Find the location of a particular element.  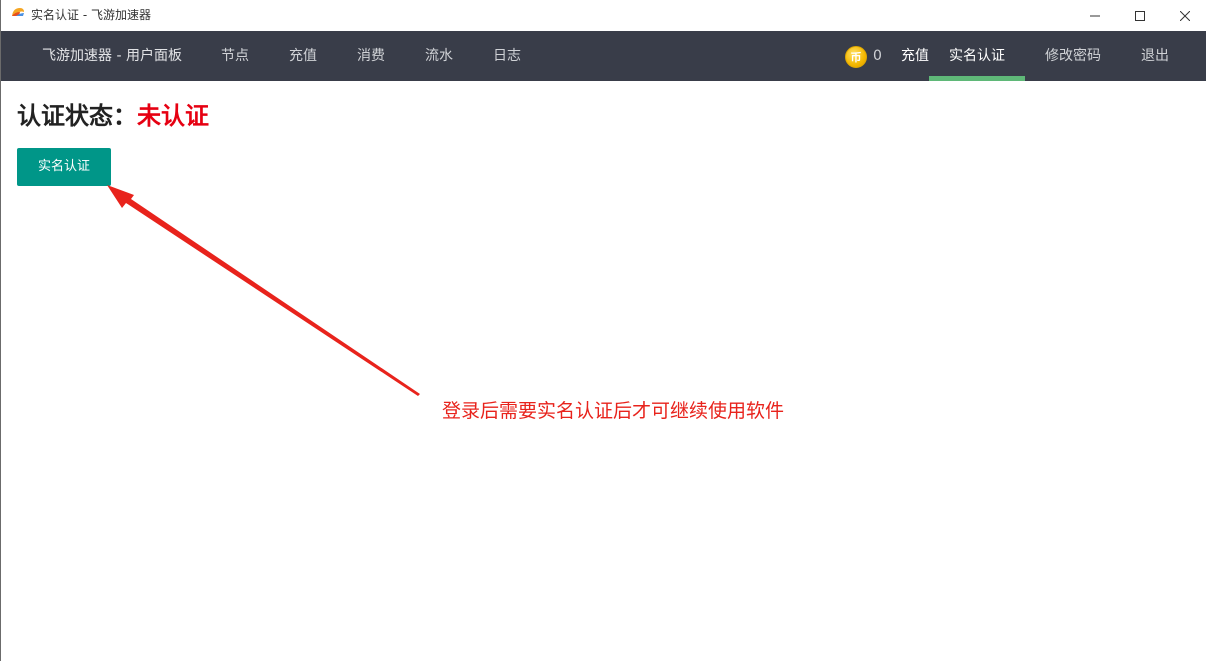

app-logo-icon is located at coordinates (18, 12).